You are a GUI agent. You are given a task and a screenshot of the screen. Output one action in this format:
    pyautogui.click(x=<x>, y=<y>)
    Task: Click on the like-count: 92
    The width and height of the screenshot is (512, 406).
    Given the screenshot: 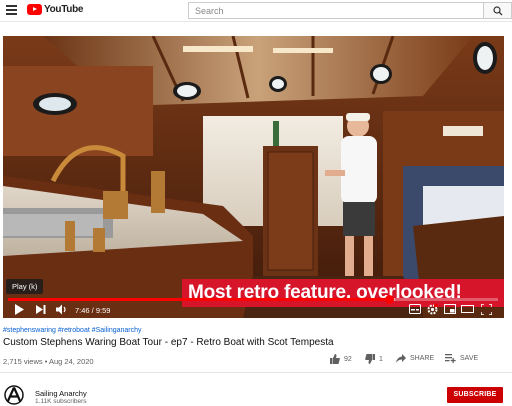 What is the action you would take?
    pyautogui.click(x=348, y=359)
    